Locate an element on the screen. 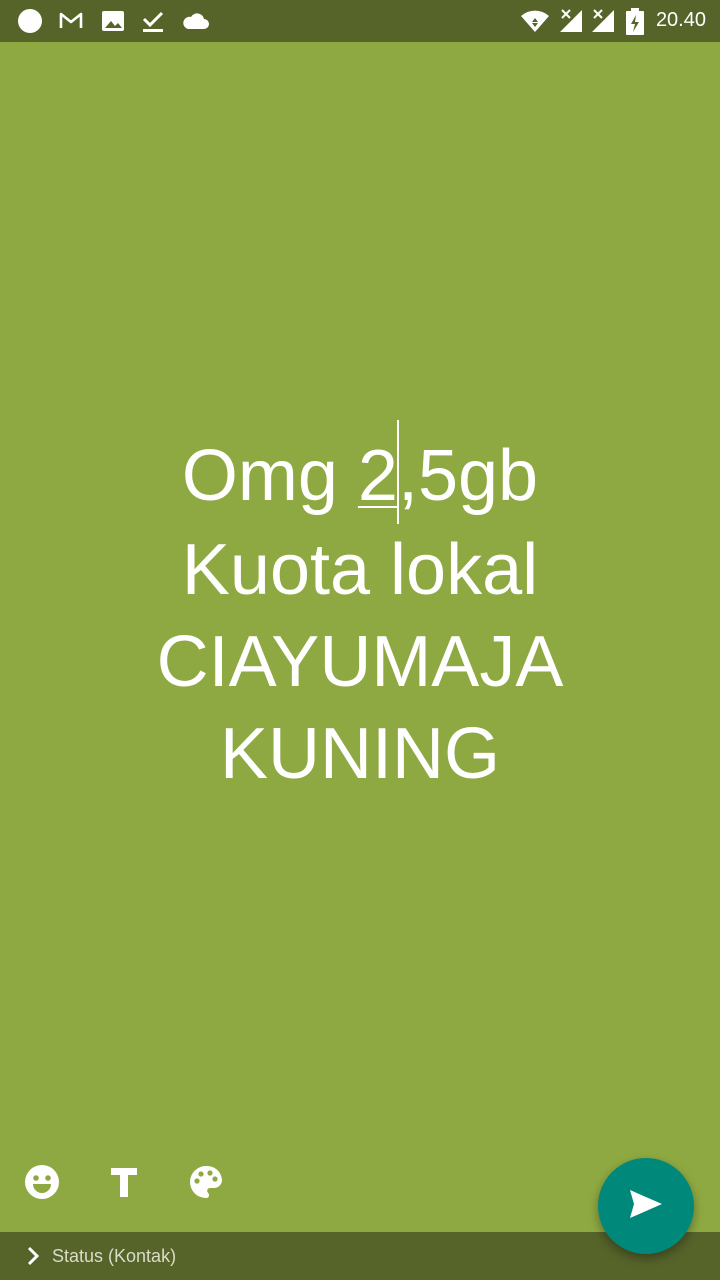  chevron-right-icon is located at coordinates (33, 1256).